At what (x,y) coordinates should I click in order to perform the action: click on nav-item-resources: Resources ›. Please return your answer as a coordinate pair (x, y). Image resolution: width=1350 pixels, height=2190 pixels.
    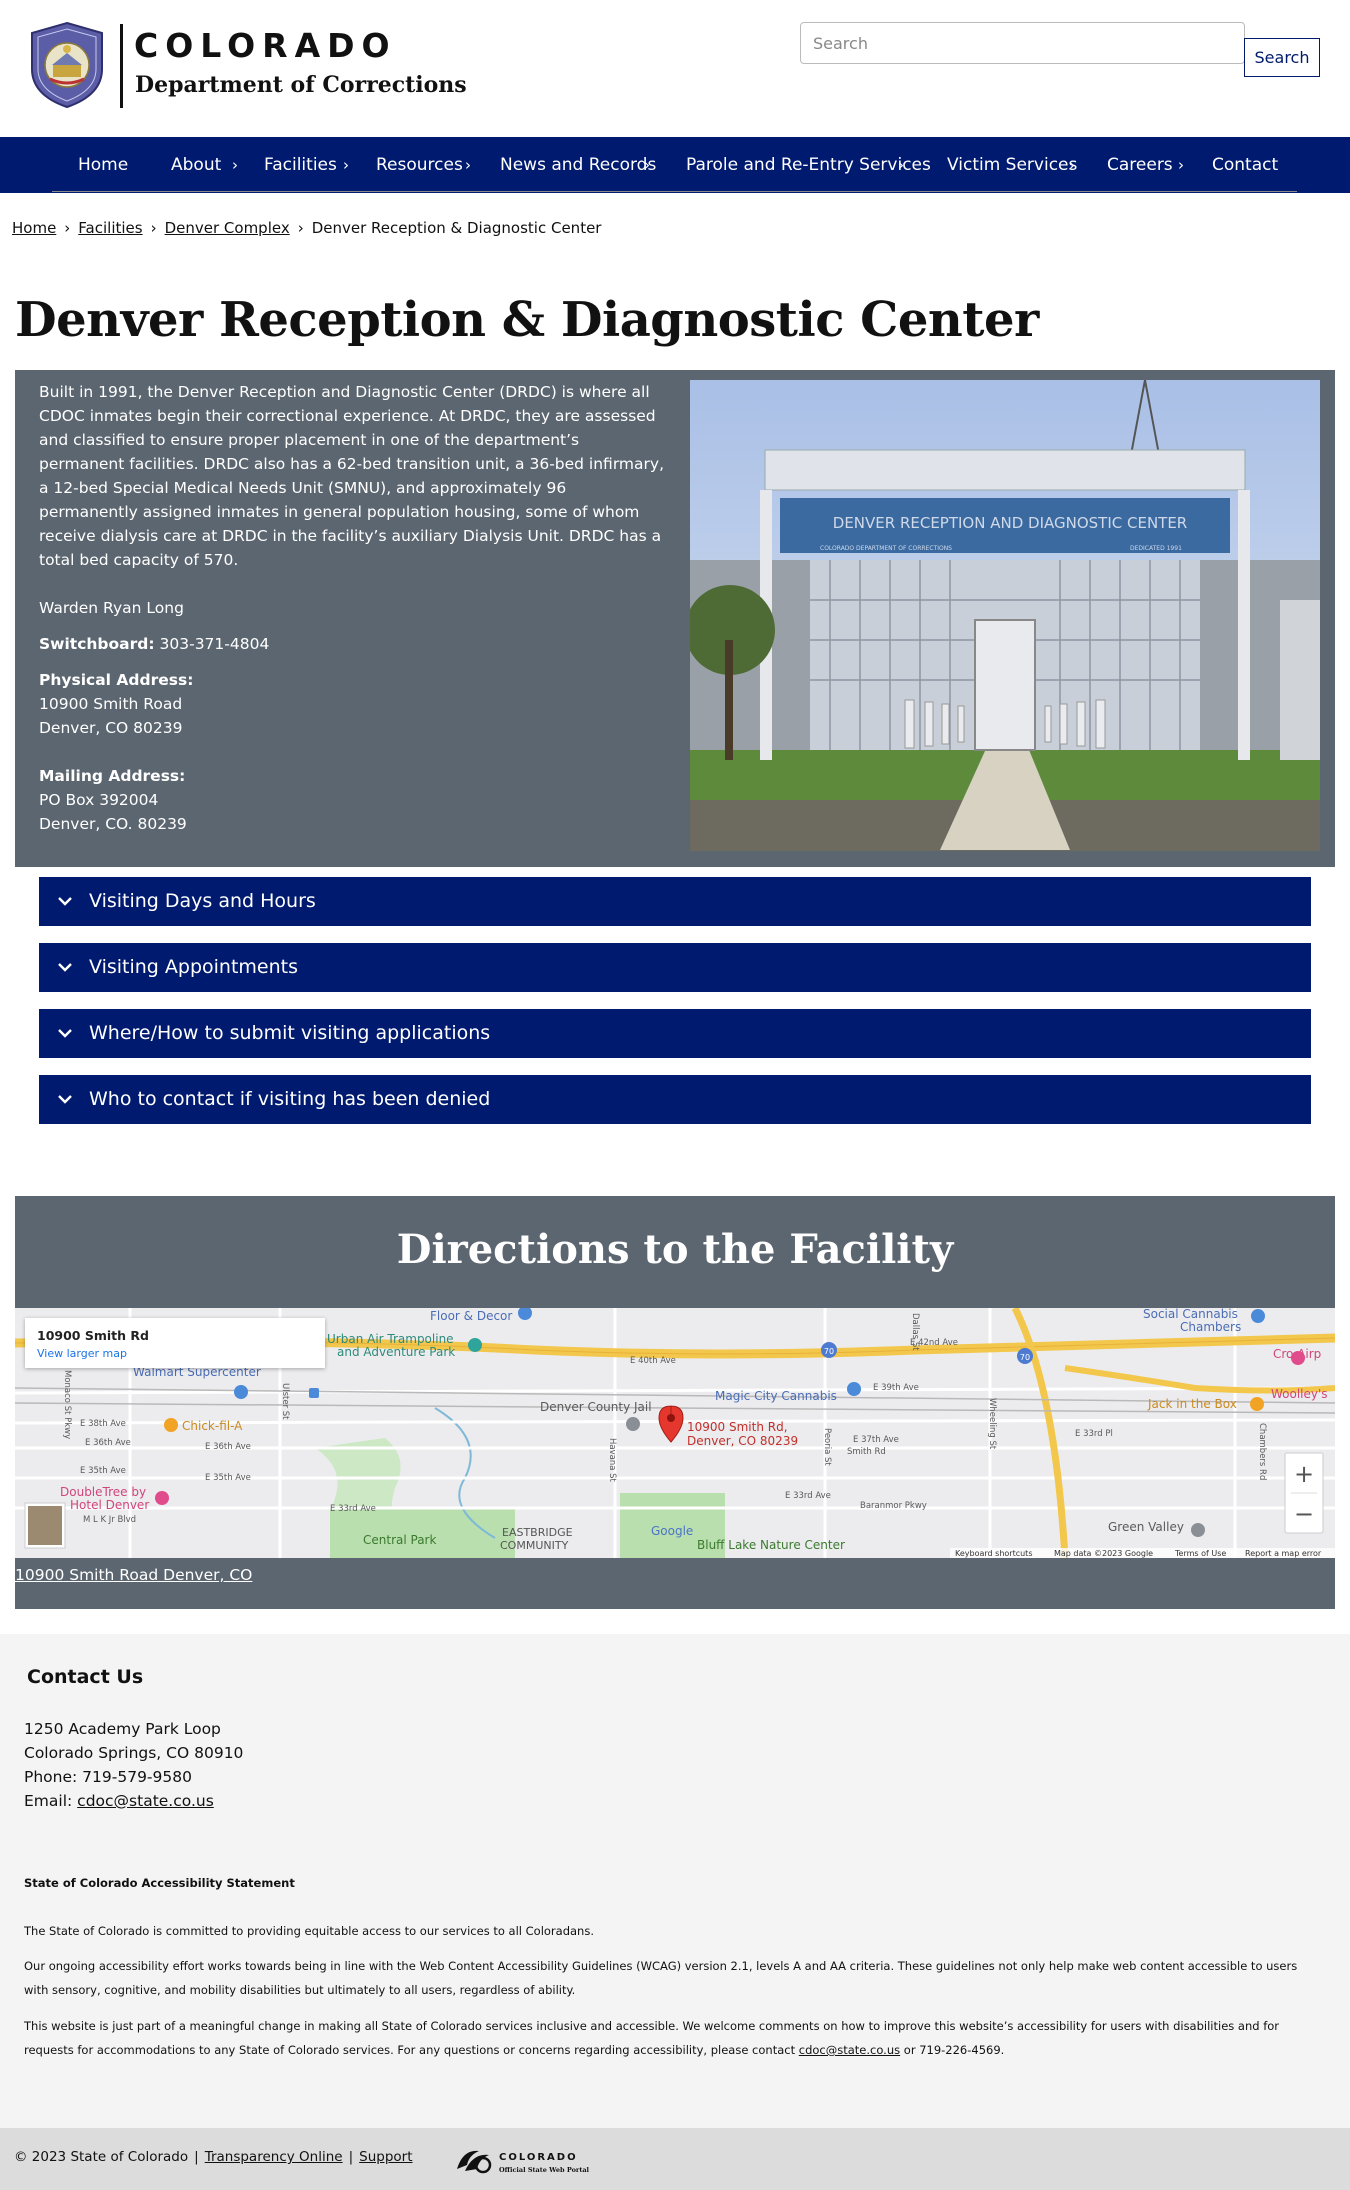
    Looking at the image, I should click on (423, 165).